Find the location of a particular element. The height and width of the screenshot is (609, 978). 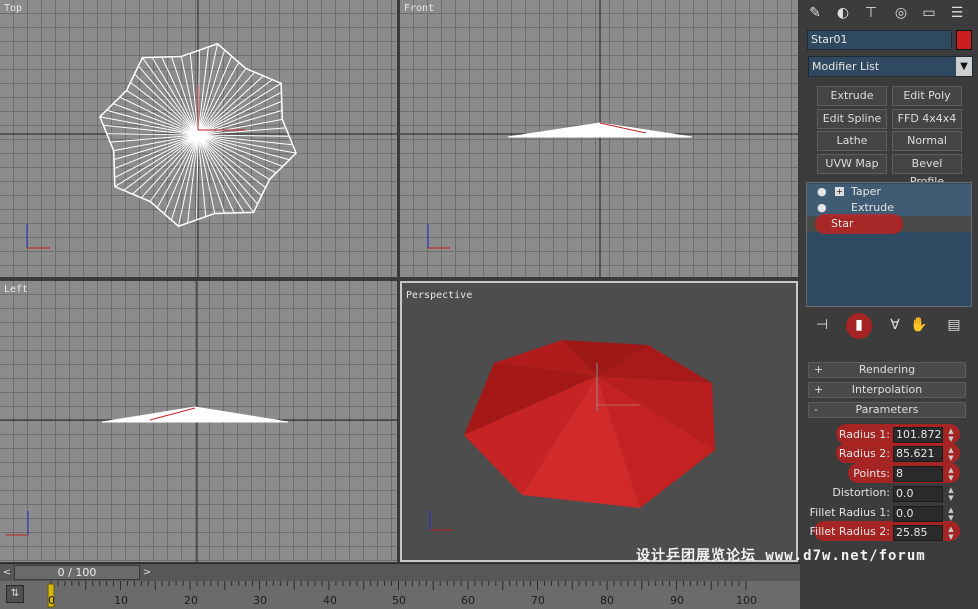

motion-icon: ◎ is located at coordinates (901, 13).